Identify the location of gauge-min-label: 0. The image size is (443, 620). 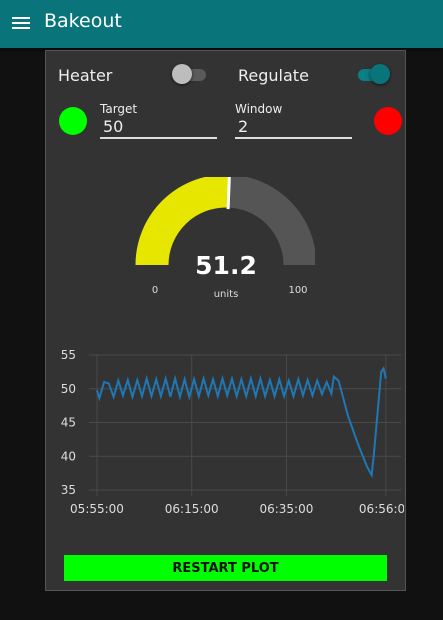
(155, 290).